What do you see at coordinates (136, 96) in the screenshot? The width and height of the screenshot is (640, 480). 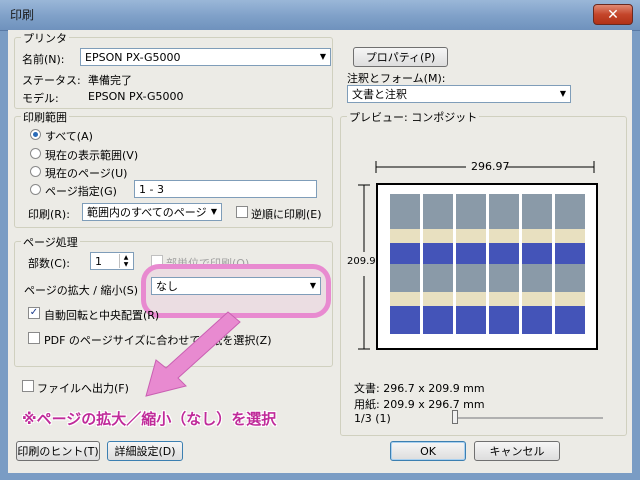 I see `model-value: EPSON PX-G5000` at bounding box center [136, 96].